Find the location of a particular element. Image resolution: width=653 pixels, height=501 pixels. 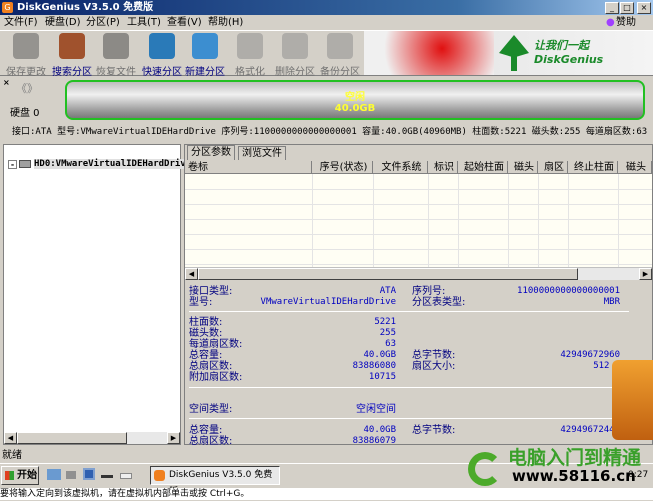

taskbar-item-diskgenius: DiskGenius V3.5.0 免费版 is located at coordinates (215, 481).